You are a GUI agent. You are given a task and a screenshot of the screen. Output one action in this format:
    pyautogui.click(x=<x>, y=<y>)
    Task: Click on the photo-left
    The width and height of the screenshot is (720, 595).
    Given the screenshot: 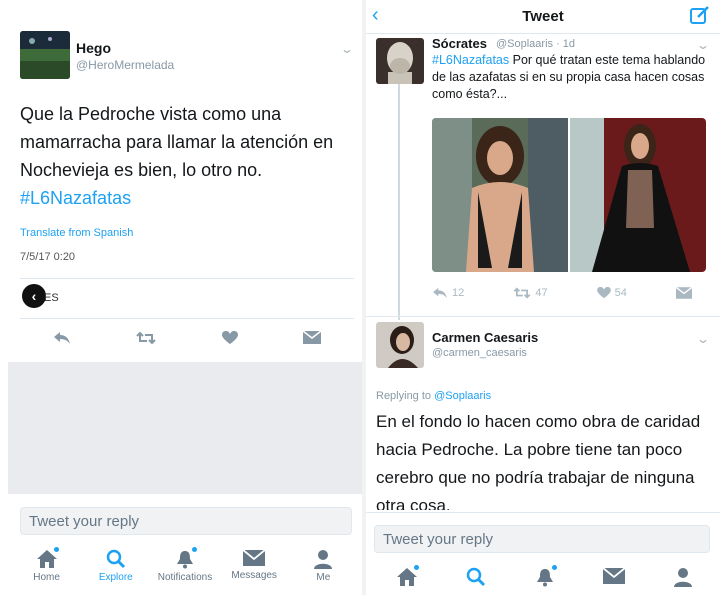 What is the action you would take?
    pyautogui.click(x=500, y=195)
    